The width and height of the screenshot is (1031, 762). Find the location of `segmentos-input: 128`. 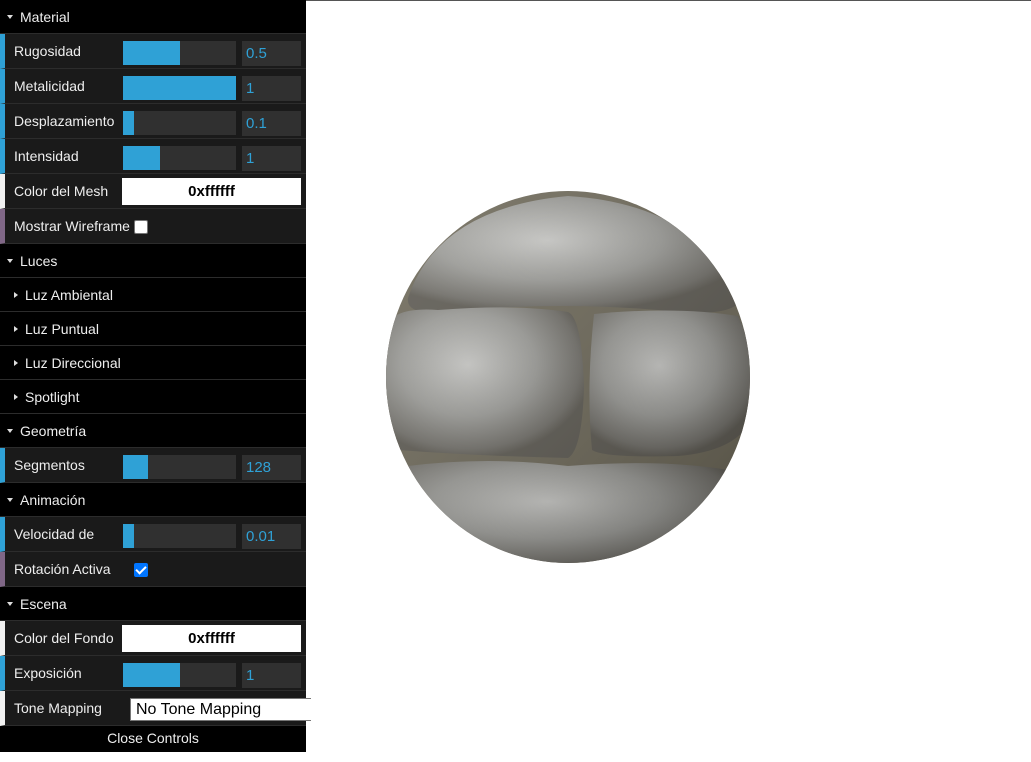

segmentos-input: 128 is located at coordinates (271, 467).